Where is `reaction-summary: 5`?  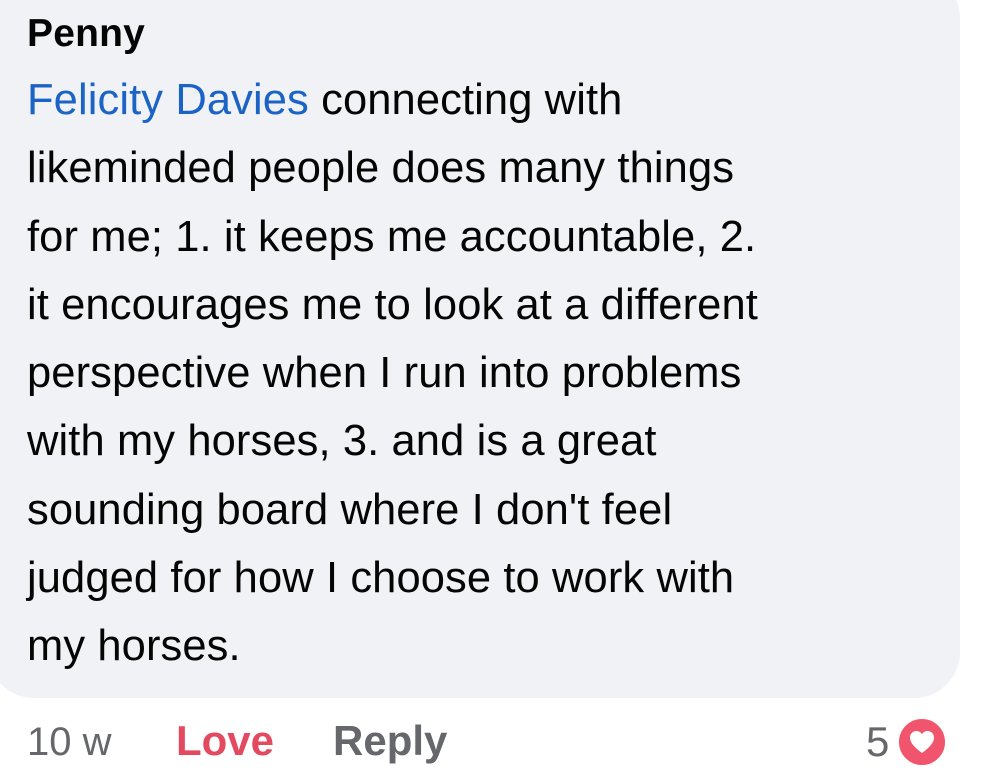
reaction-summary: 5 is located at coordinates (908, 742).